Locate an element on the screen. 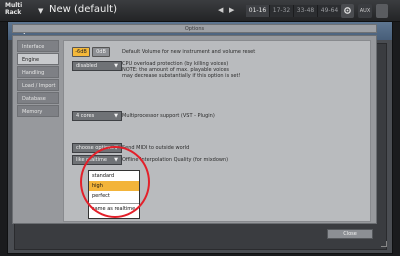 This screenshot has height=256, width=400. next-arrow-icon: ▶ is located at coordinates (231, 10).